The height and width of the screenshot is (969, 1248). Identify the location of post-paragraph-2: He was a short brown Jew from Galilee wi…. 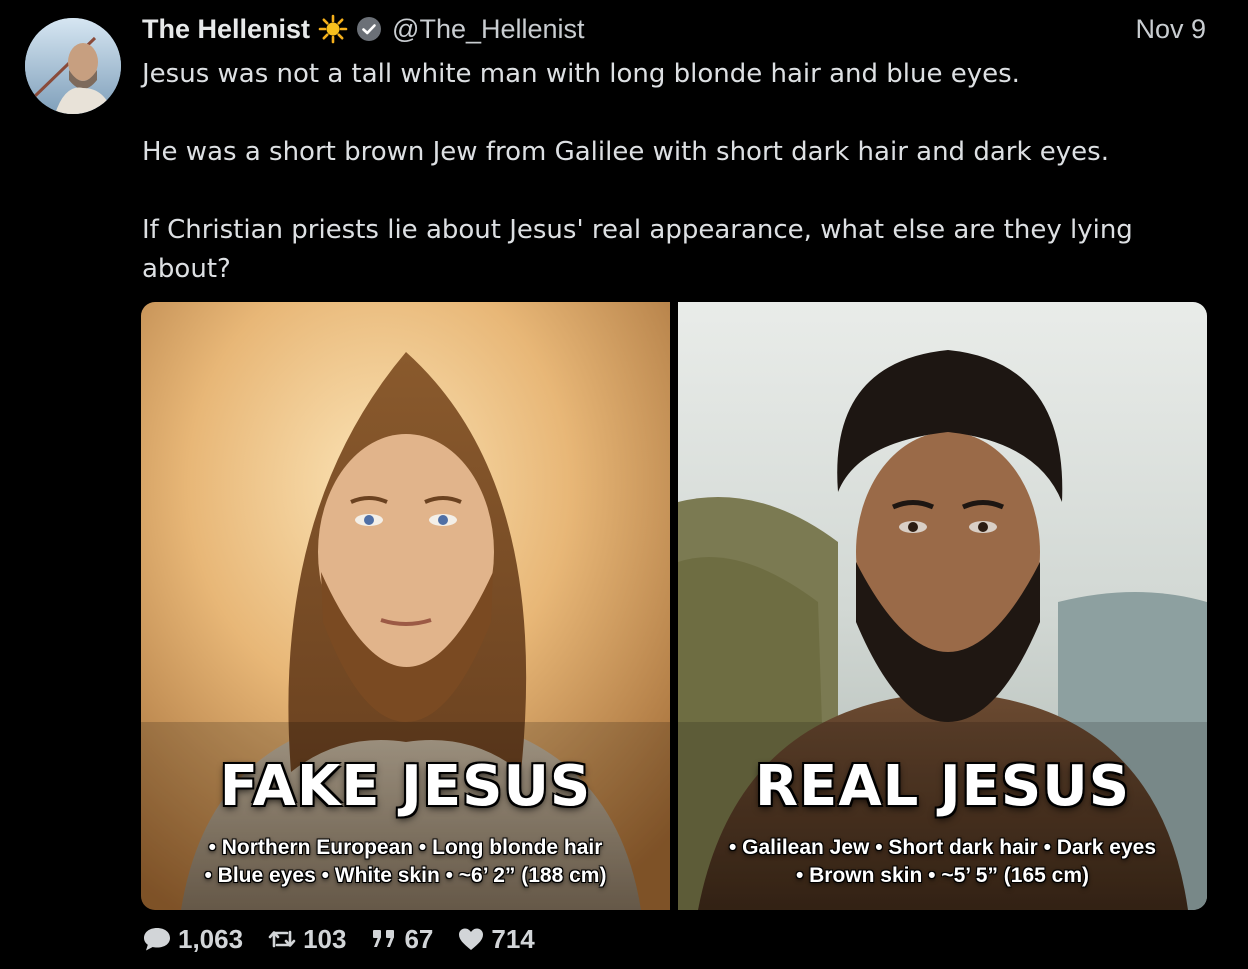
(625, 152).